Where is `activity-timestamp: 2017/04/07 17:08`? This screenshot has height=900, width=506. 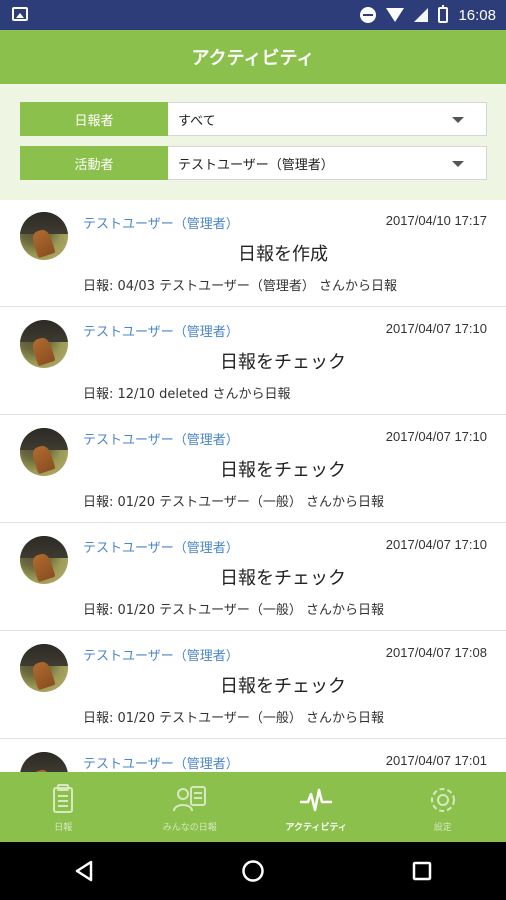 activity-timestamp: 2017/04/07 17:08 is located at coordinates (436, 652).